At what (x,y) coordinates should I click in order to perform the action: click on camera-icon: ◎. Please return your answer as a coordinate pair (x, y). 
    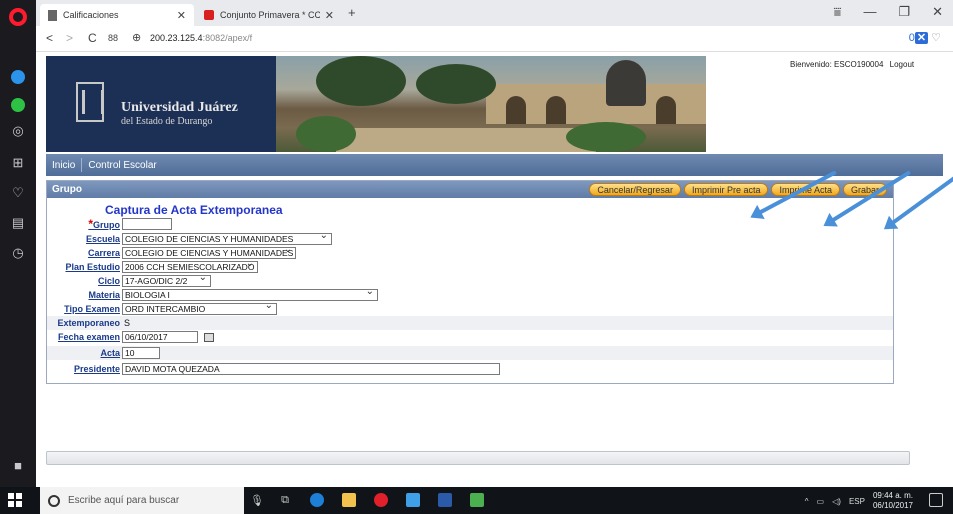
    Looking at the image, I should click on (18, 131).